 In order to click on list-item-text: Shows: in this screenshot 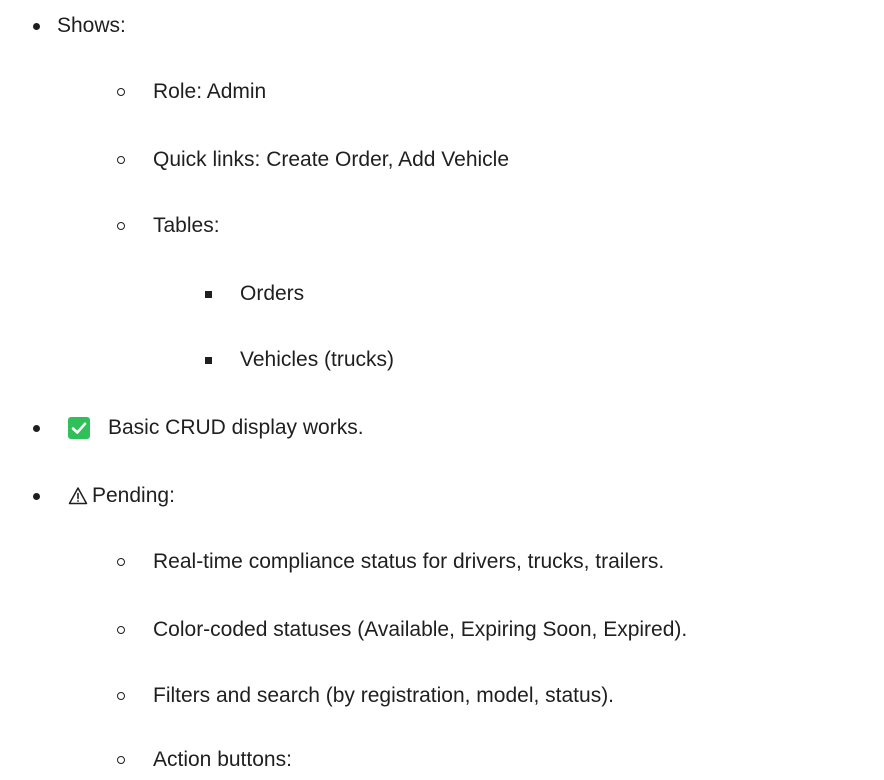, I will do `click(91, 25)`.